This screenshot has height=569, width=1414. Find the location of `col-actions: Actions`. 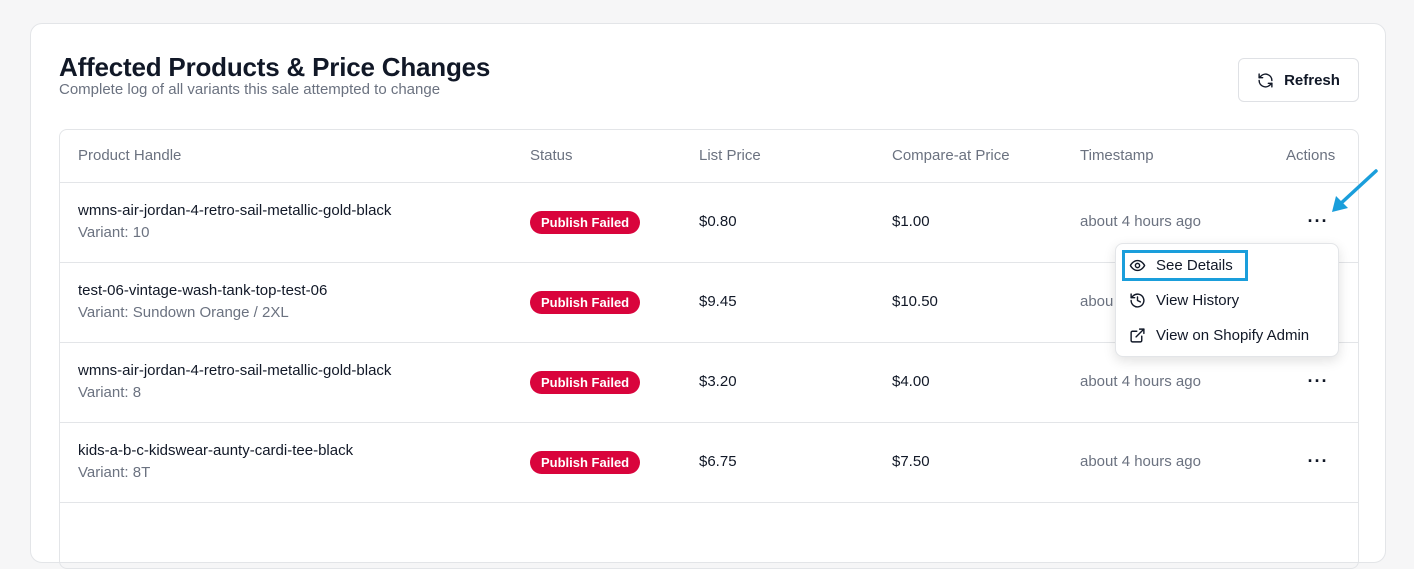

col-actions: Actions is located at coordinates (1311, 155).